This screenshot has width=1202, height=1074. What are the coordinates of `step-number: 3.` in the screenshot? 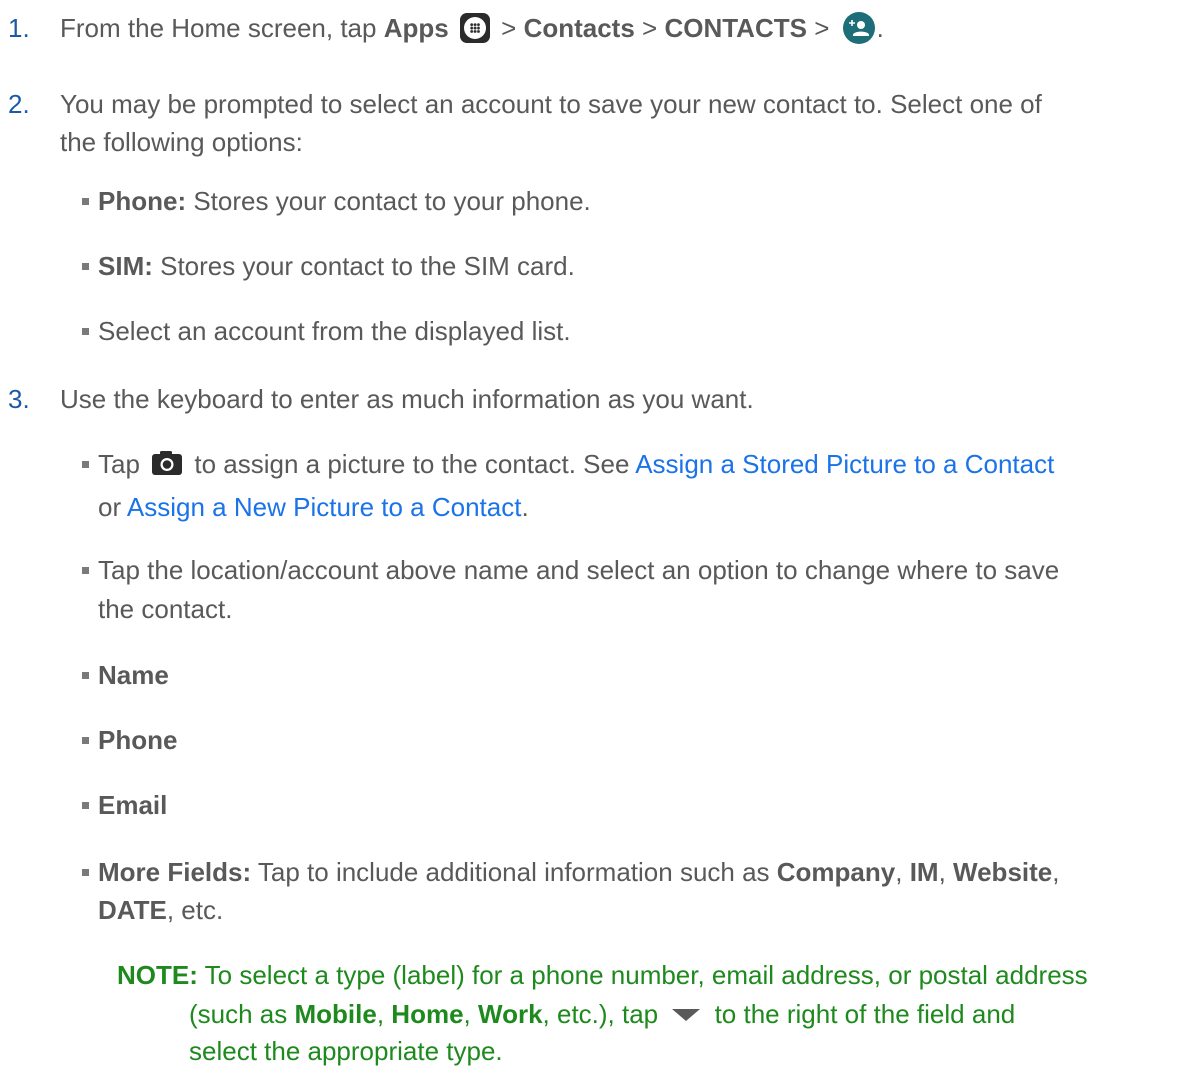 It's located at (19, 399).